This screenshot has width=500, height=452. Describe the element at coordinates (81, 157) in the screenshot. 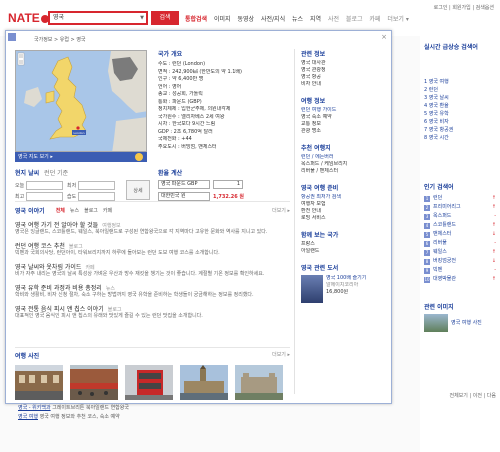

I see `map-caption-bar: 영국 지도 보기 ▸` at that location.